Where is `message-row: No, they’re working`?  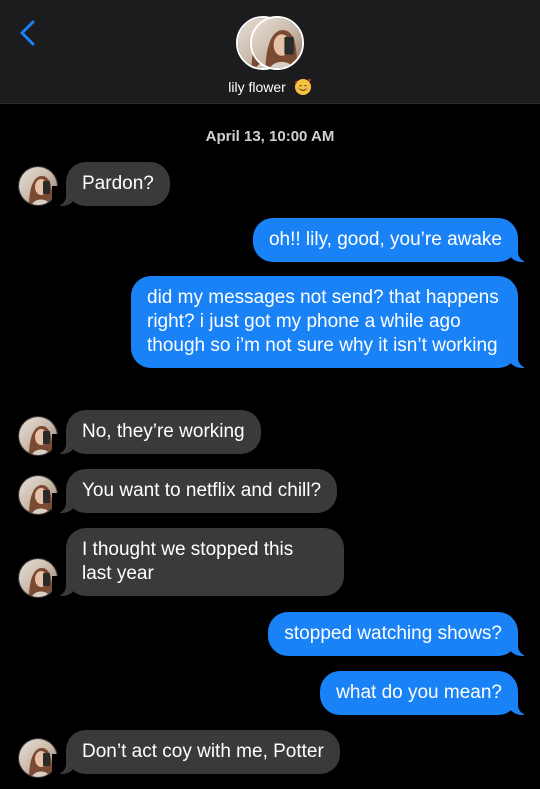
message-row: No, they’re working is located at coordinates (270, 435).